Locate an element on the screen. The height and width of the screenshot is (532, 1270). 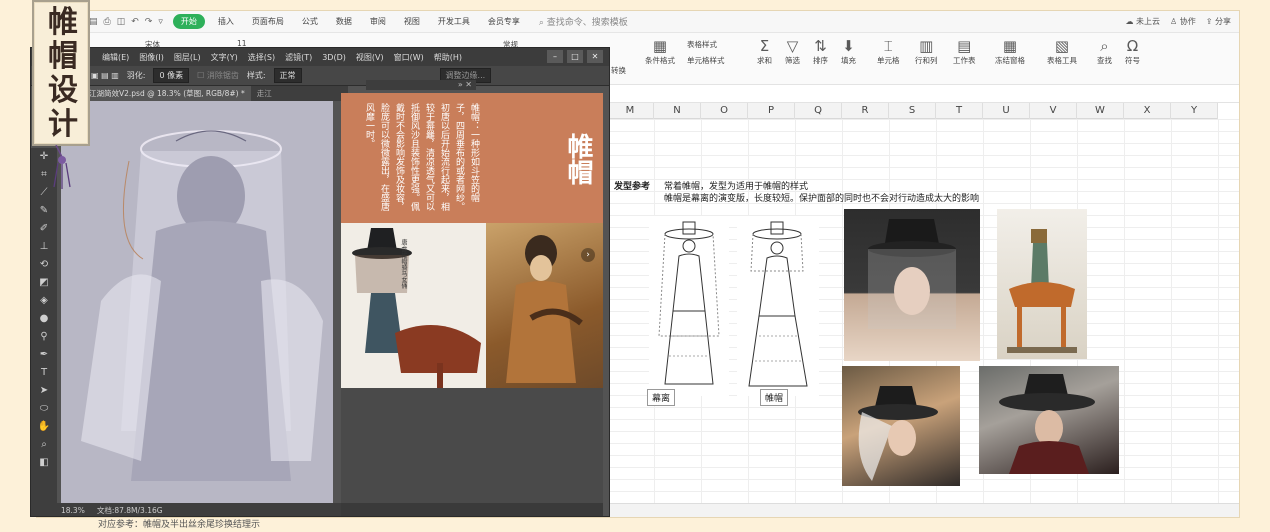
antialias-checkbox: ☐ 消除锯齿 is located at coordinates (218, 75).